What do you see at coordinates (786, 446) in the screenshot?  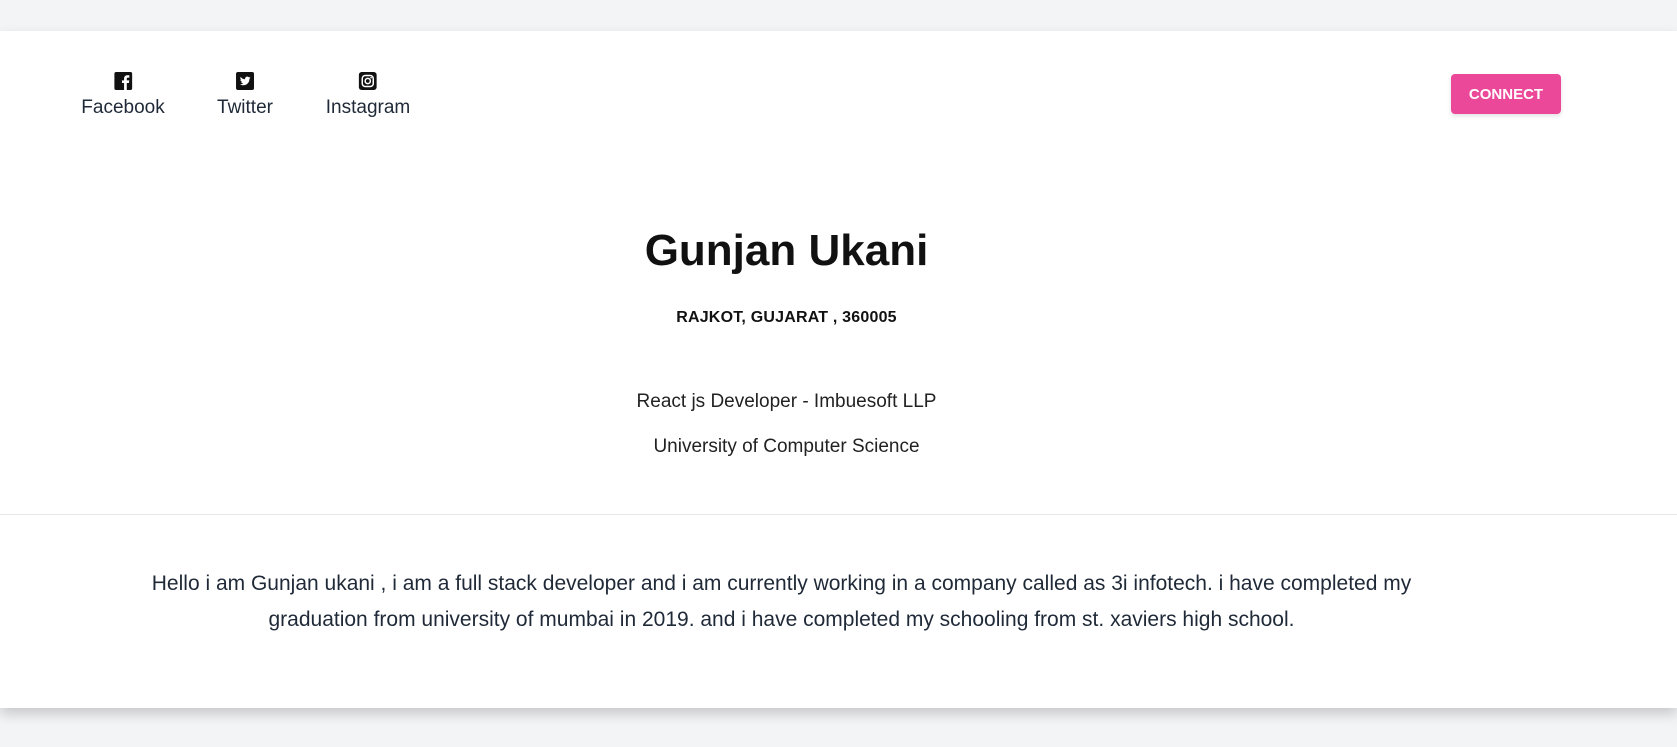 I see `profile-education: University of Computer Science` at bounding box center [786, 446].